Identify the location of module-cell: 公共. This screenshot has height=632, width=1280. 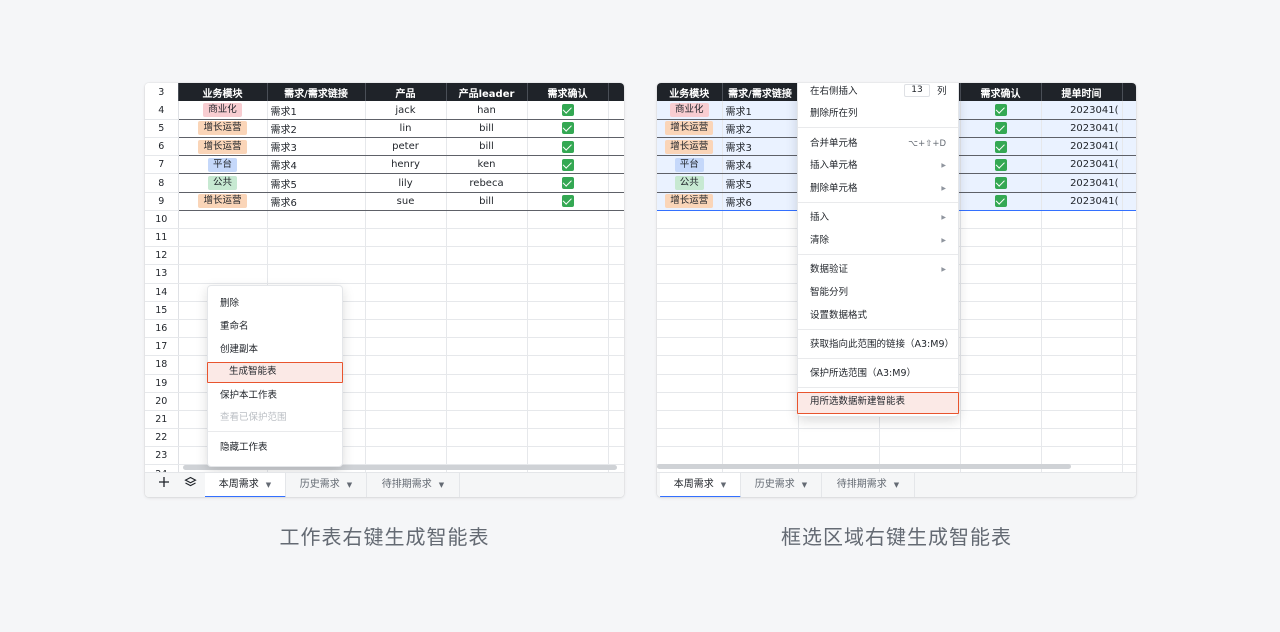
(223, 183).